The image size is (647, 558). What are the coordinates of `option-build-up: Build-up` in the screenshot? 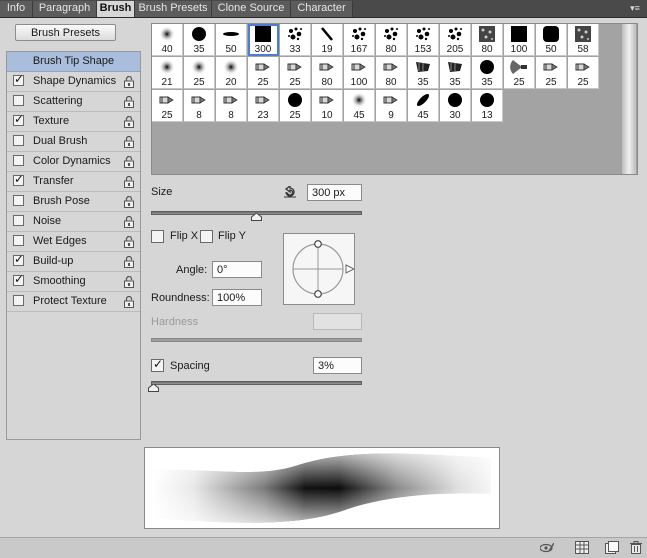 It's located at (73, 262).